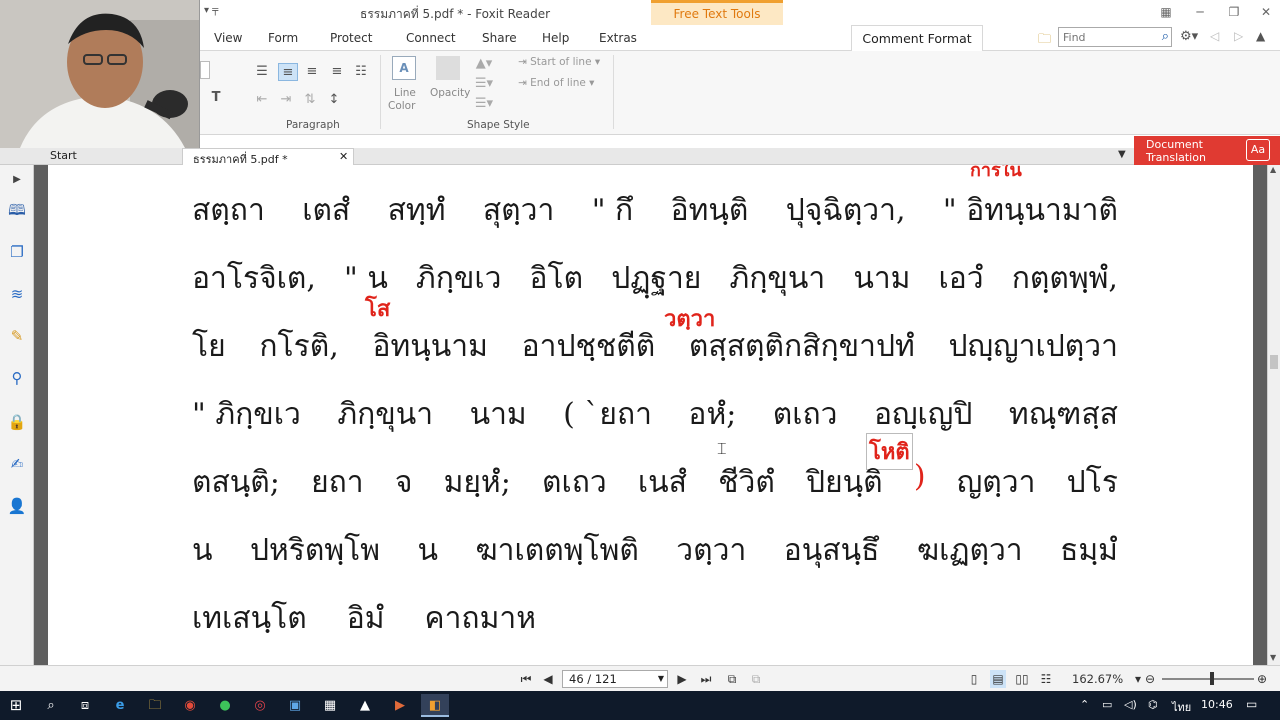  What do you see at coordinates (268, 157) in the screenshot?
I see `tab-document: ธรรมภาคที่ 5.pdf * ✕` at bounding box center [268, 157].